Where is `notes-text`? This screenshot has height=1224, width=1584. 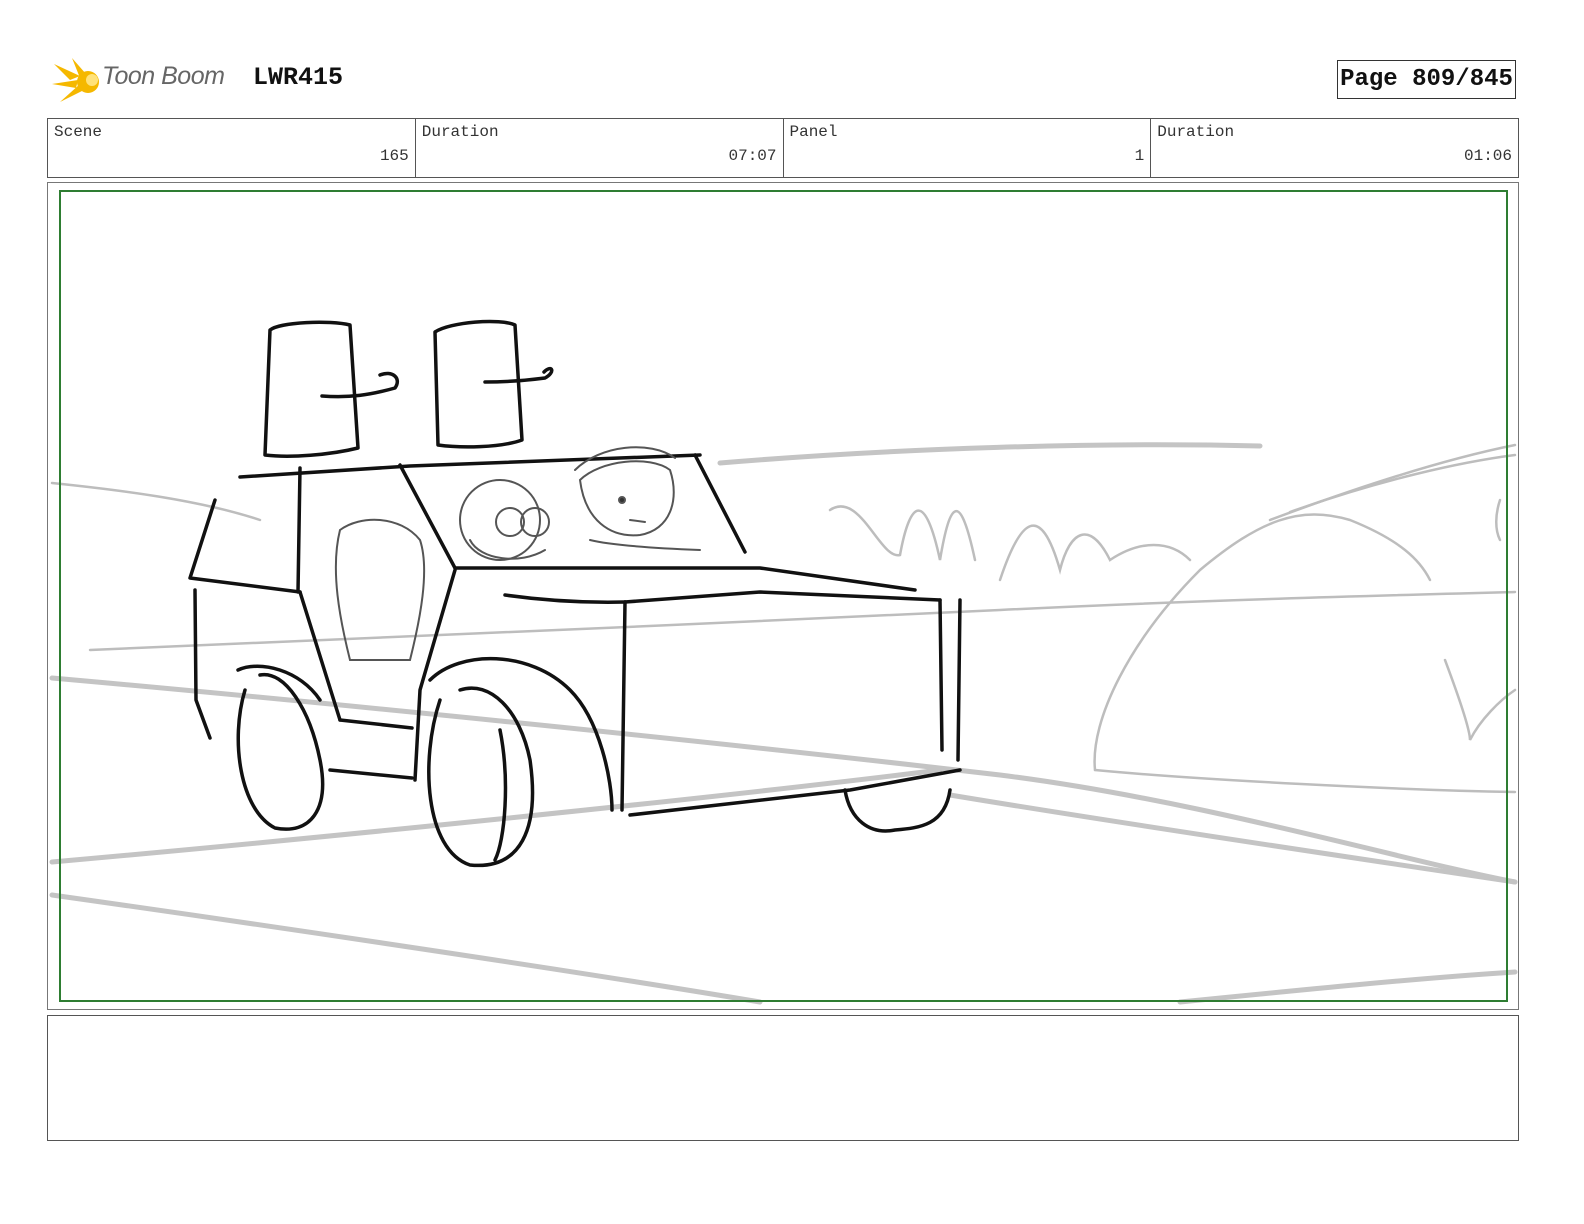 notes-text is located at coordinates (783, 1024).